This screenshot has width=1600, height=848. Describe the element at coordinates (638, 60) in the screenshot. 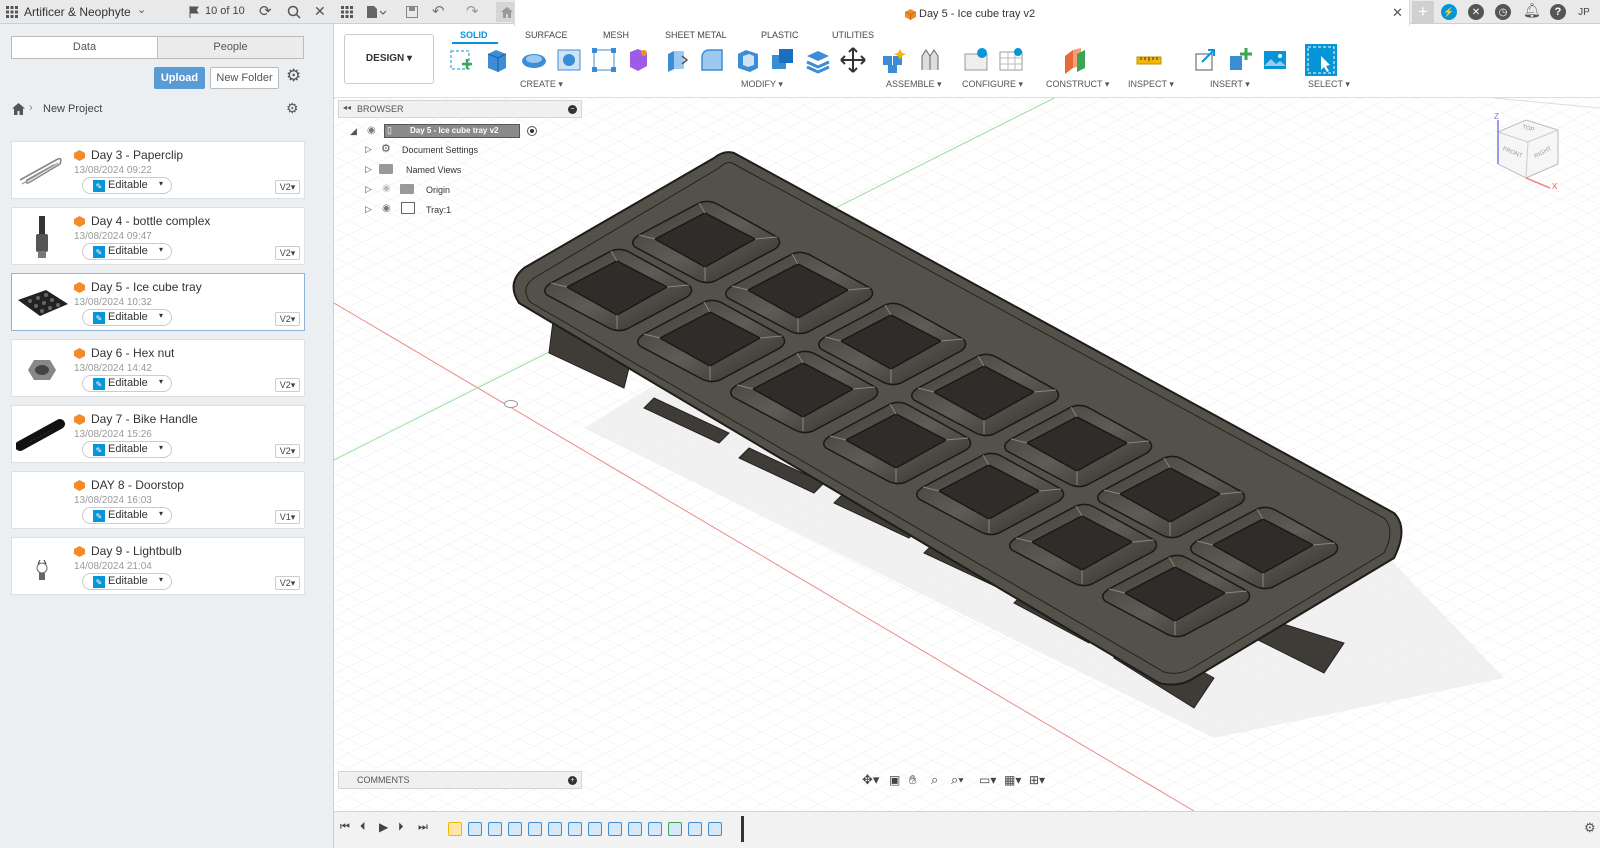

I see `form-icon` at that location.